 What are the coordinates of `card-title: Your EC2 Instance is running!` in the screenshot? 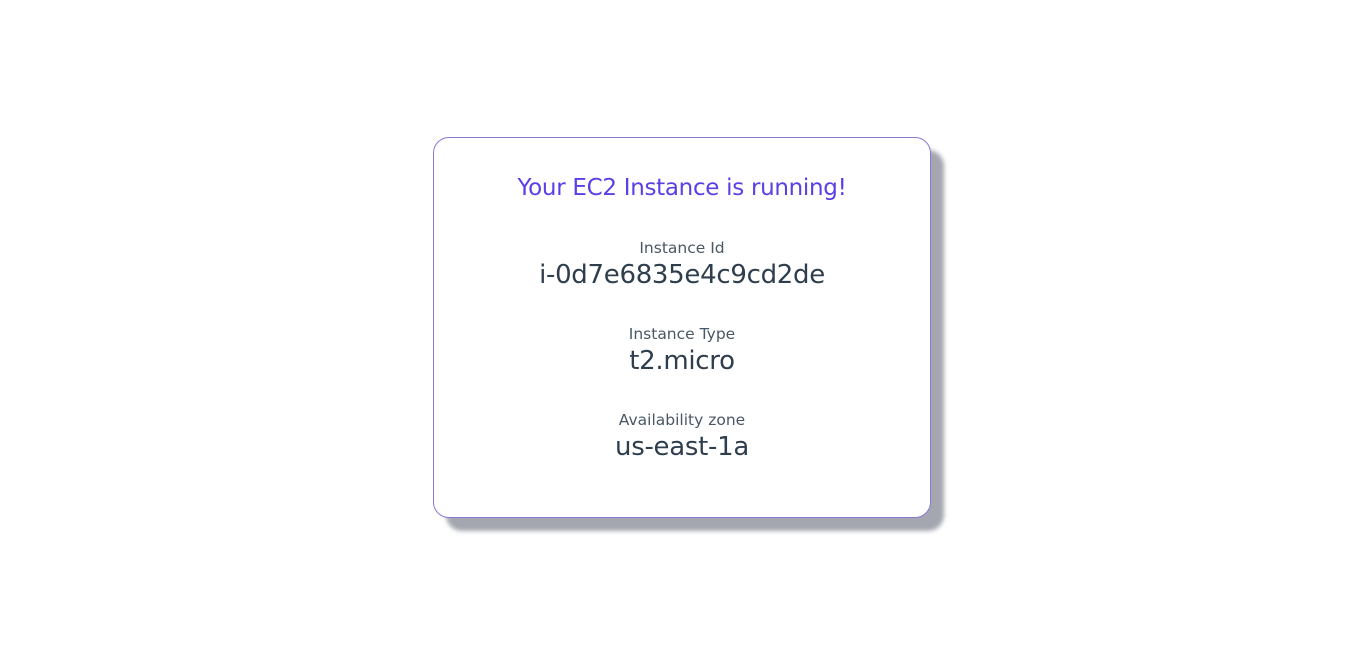 It's located at (682, 188).